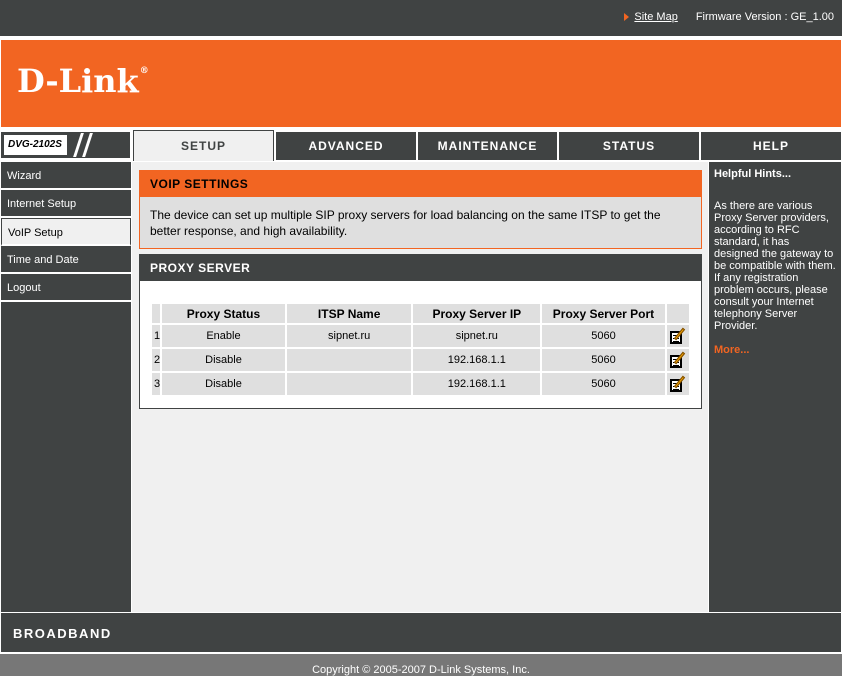  Describe the element at coordinates (35, 145) in the screenshot. I see `model-name: DVG-2102S` at that location.